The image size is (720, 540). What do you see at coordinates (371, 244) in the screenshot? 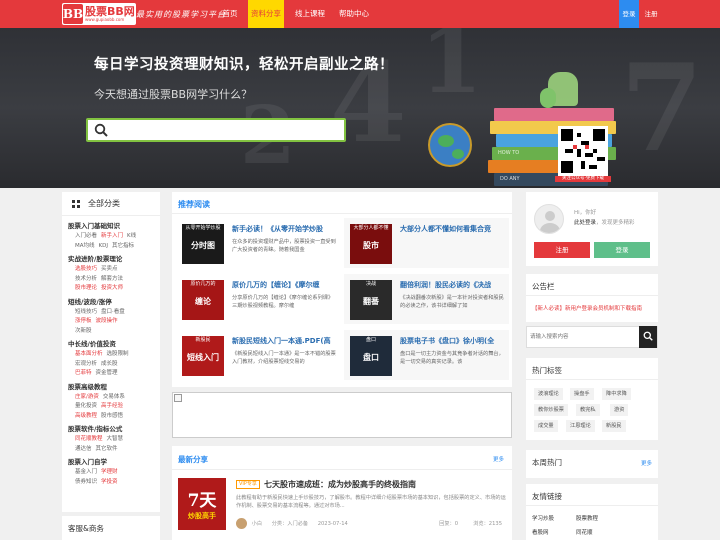
I see `card-thumbnail: 大部分人都不懂 股市` at bounding box center [371, 244].